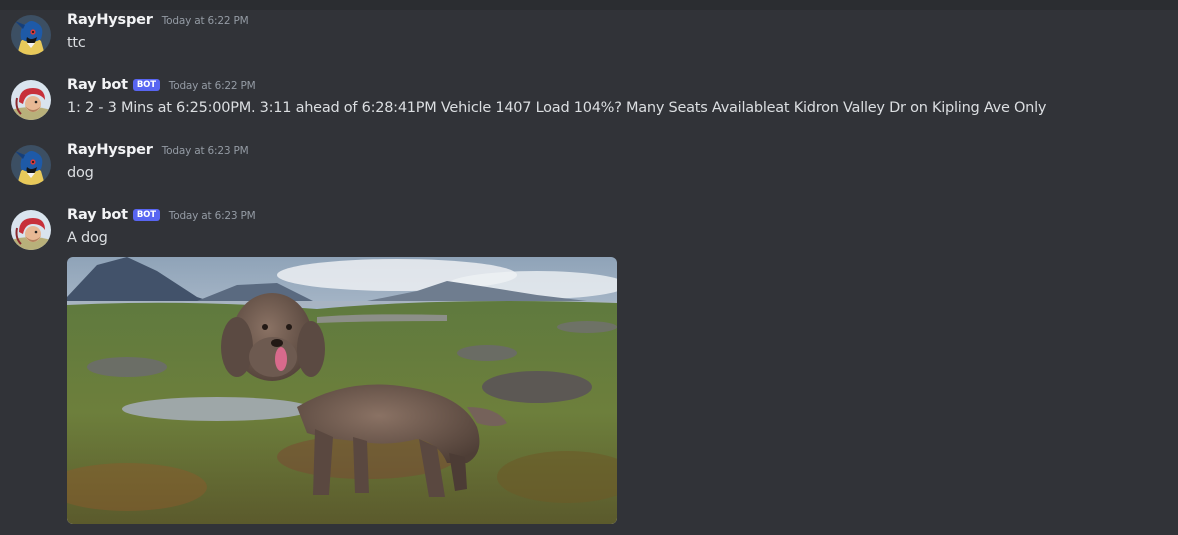  What do you see at coordinates (589, 5) in the screenshot?
I see `top-divider-bar` at bounding box center [589, 5].